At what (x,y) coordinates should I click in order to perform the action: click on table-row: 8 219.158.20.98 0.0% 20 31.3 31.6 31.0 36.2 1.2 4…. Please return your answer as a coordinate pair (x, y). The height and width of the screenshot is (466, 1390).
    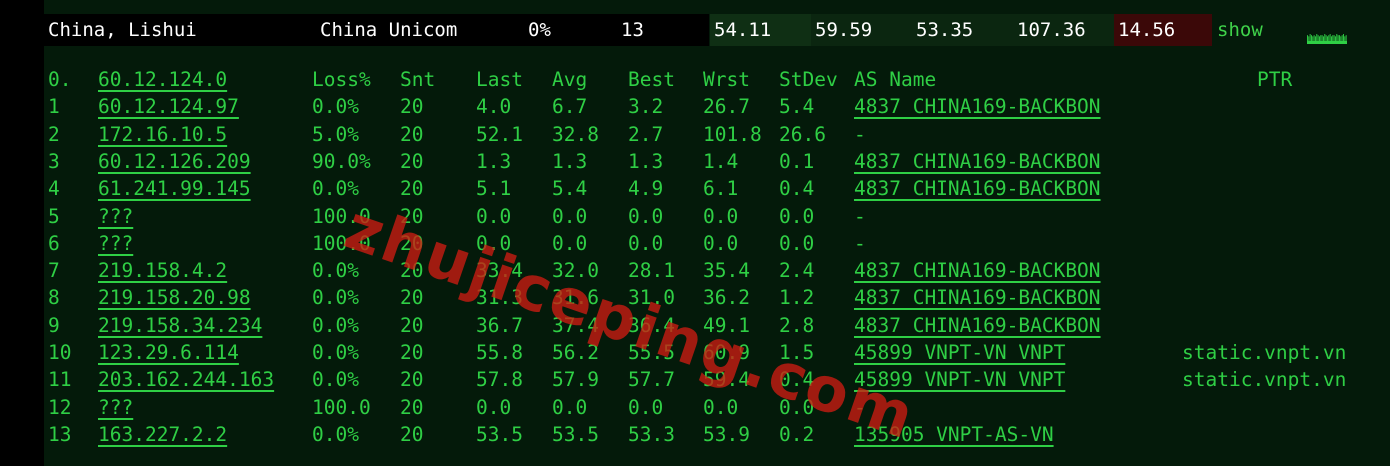
    Looking at the image, I should click on (695, 297).